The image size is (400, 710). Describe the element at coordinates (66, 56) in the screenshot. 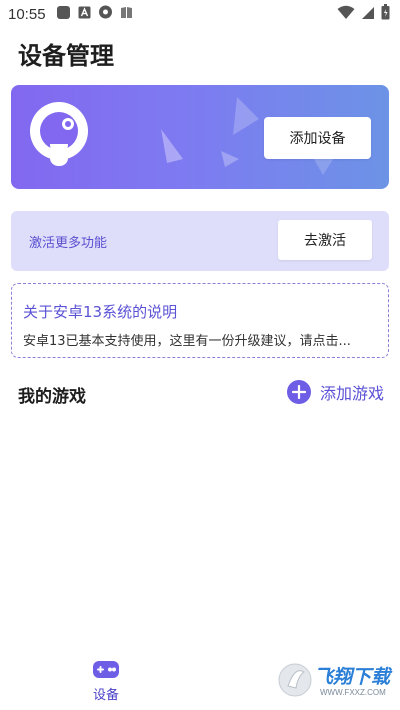

I see `page-title: 设备管理` at that location.